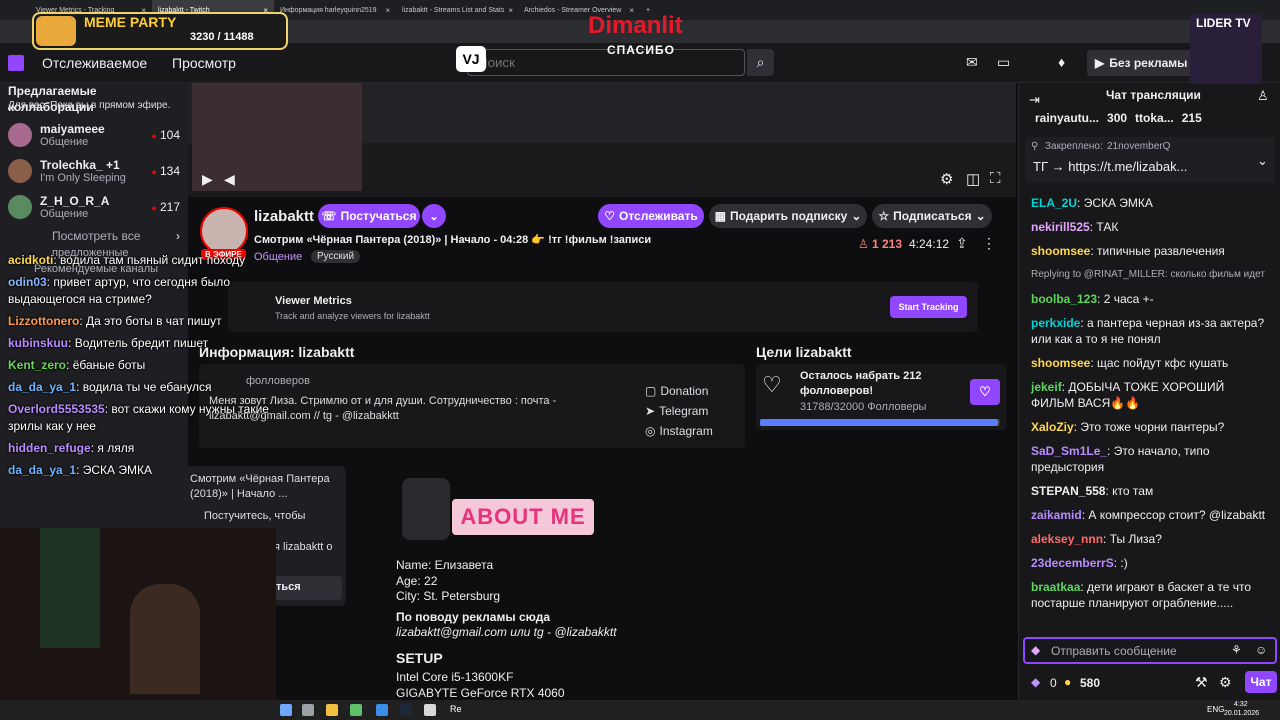 This screenshot has height=720, width=1280. Describe the element at coordinates (1072, 563) in the screenshot. I see `chat-username: 23decemberrS` at that location.